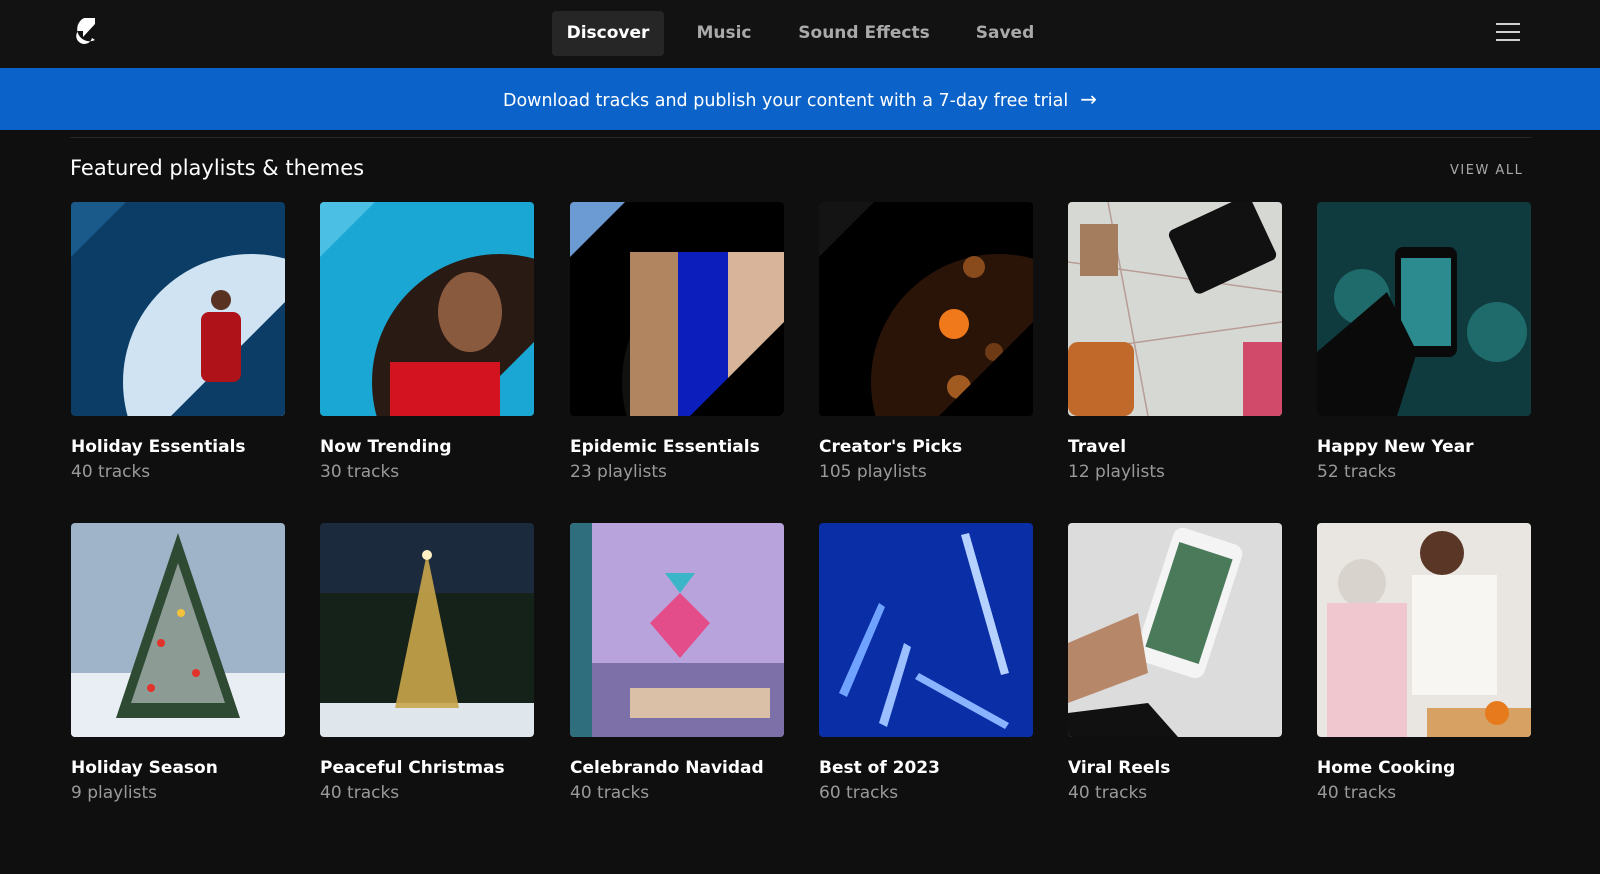 This screenshot has height=874, width=1600. I want to click on playlist-card-best-of-2023: Best of 2023 60 tracks, so click(926, 663).